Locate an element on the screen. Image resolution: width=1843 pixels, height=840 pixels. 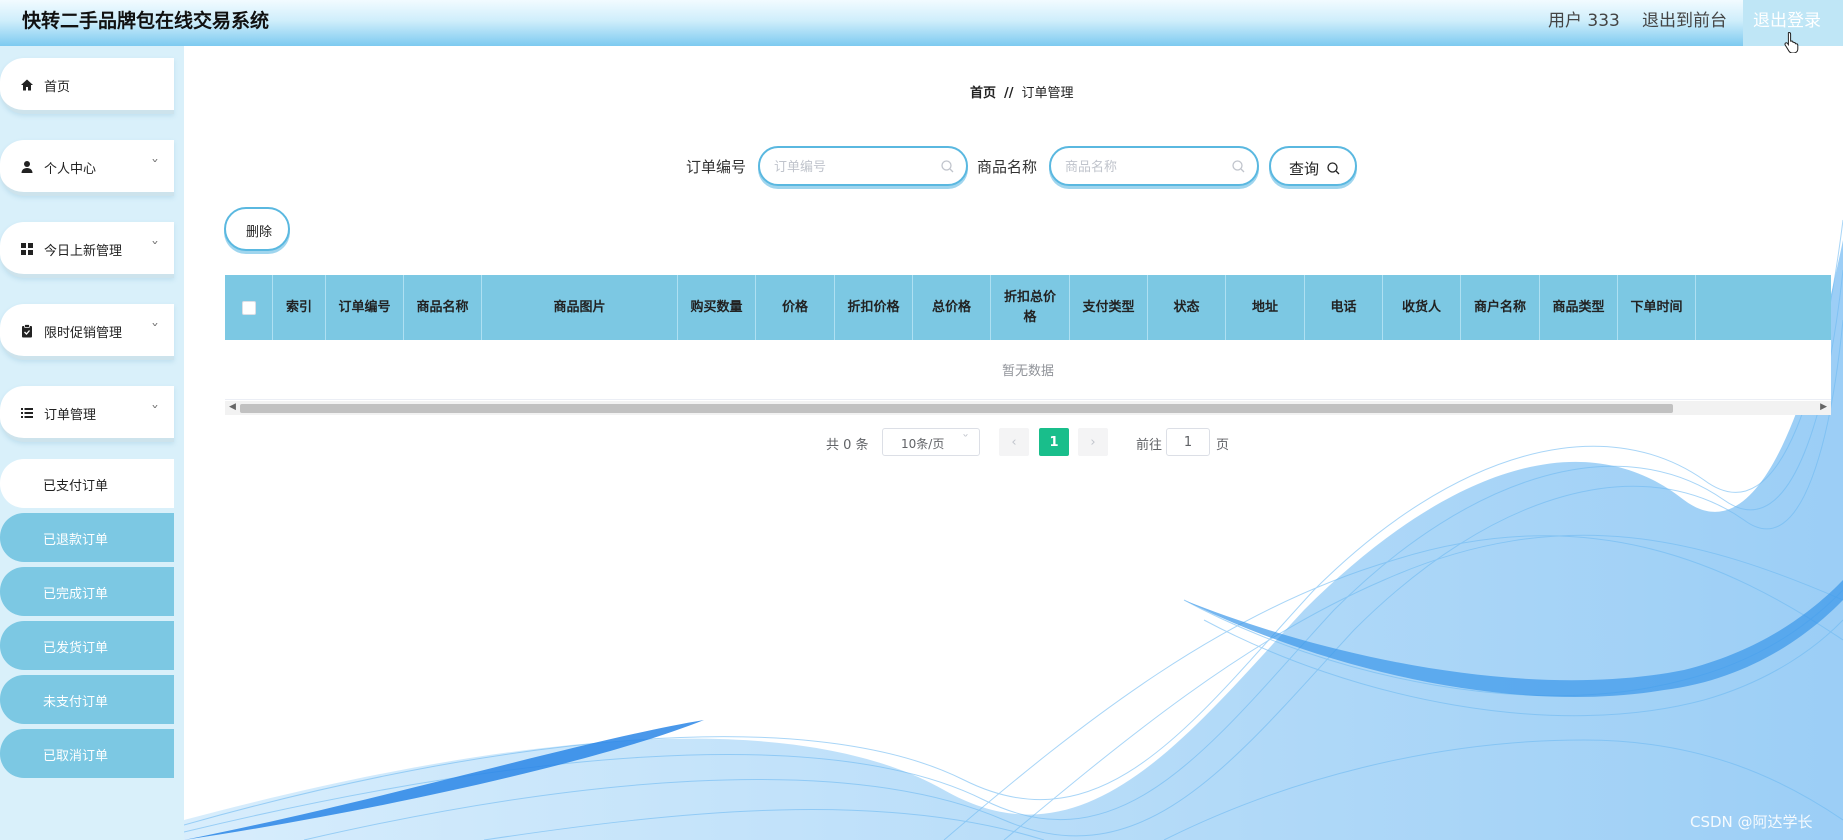
sidebar-item-label: 今日上新管理 is located at coordinates (83, 251).